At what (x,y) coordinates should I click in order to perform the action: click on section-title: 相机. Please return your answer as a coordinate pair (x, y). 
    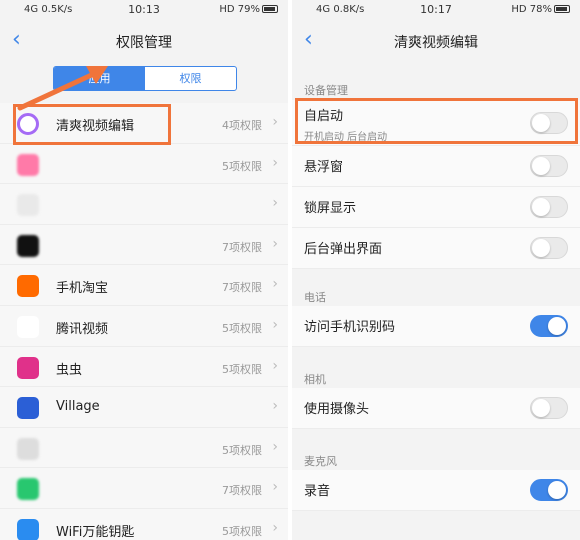
    Looking at the image, I should click on (315, 379).